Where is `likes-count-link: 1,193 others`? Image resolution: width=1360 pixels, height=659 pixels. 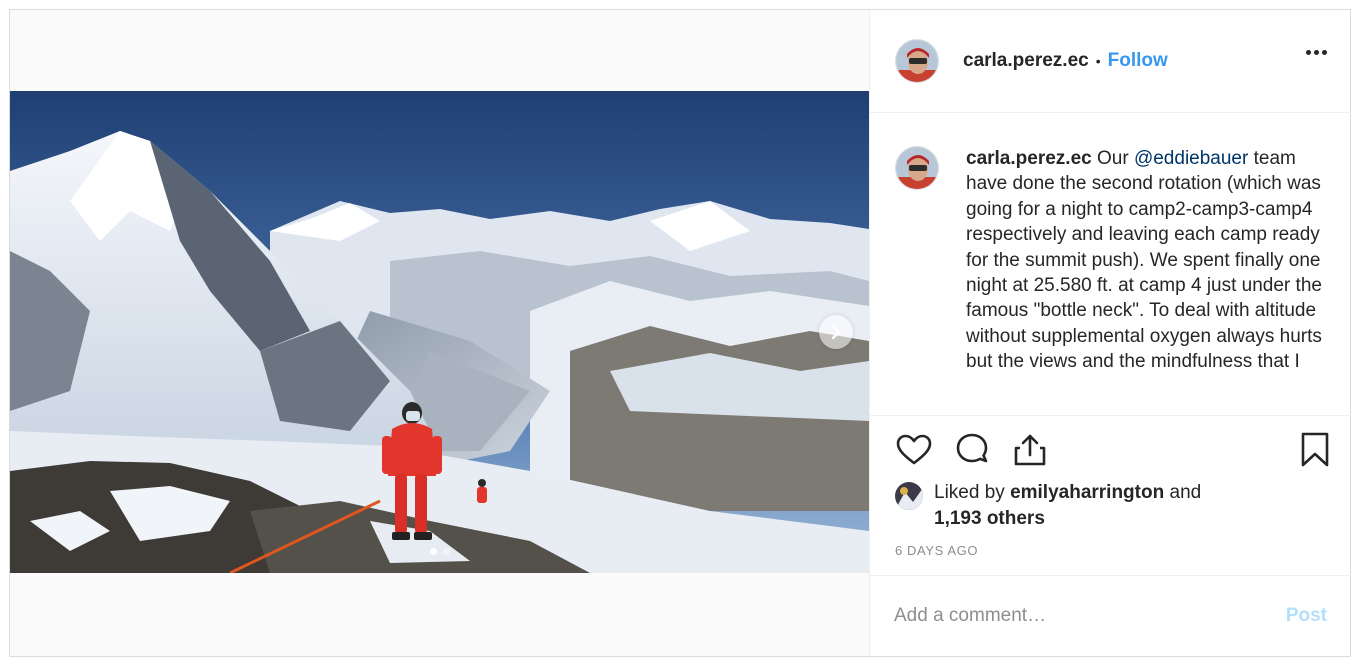
likes-count-link: 1,193 others is located at coordinates (989, 518).